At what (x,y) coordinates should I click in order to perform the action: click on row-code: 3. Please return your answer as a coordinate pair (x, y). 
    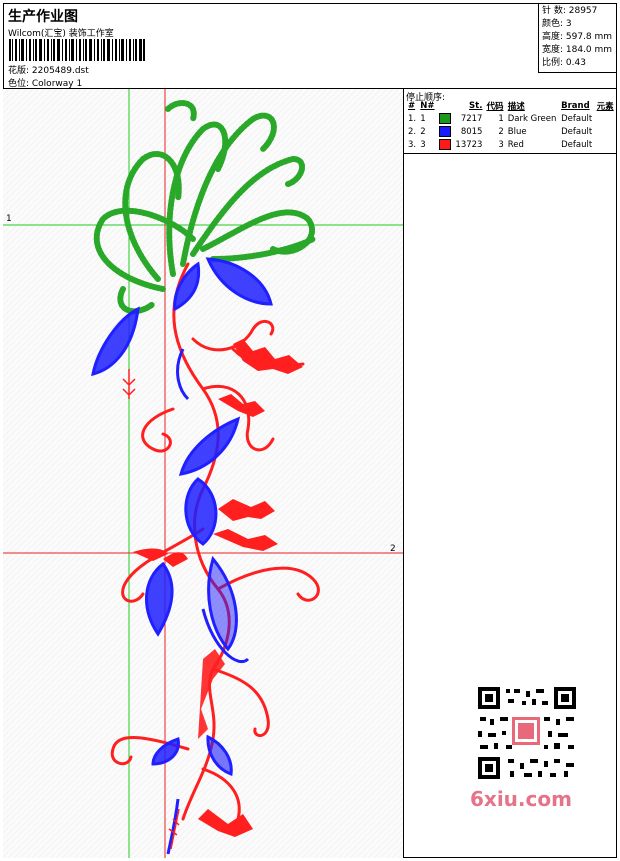
    Looking at the image, I should click on (501, 144).